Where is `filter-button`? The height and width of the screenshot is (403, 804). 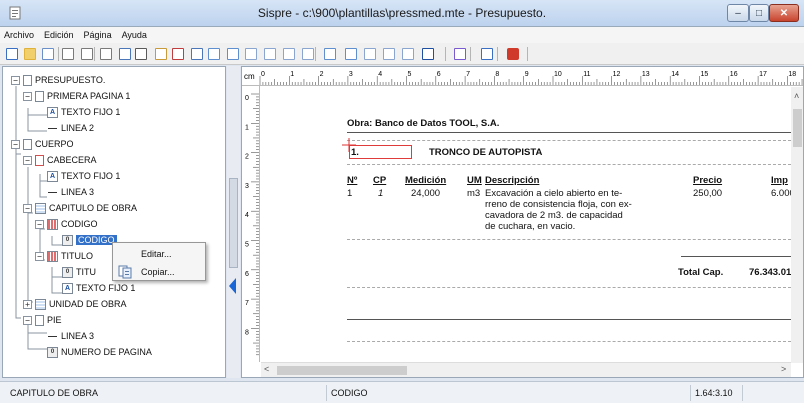
filter-button is located at coordinates (141, 54).